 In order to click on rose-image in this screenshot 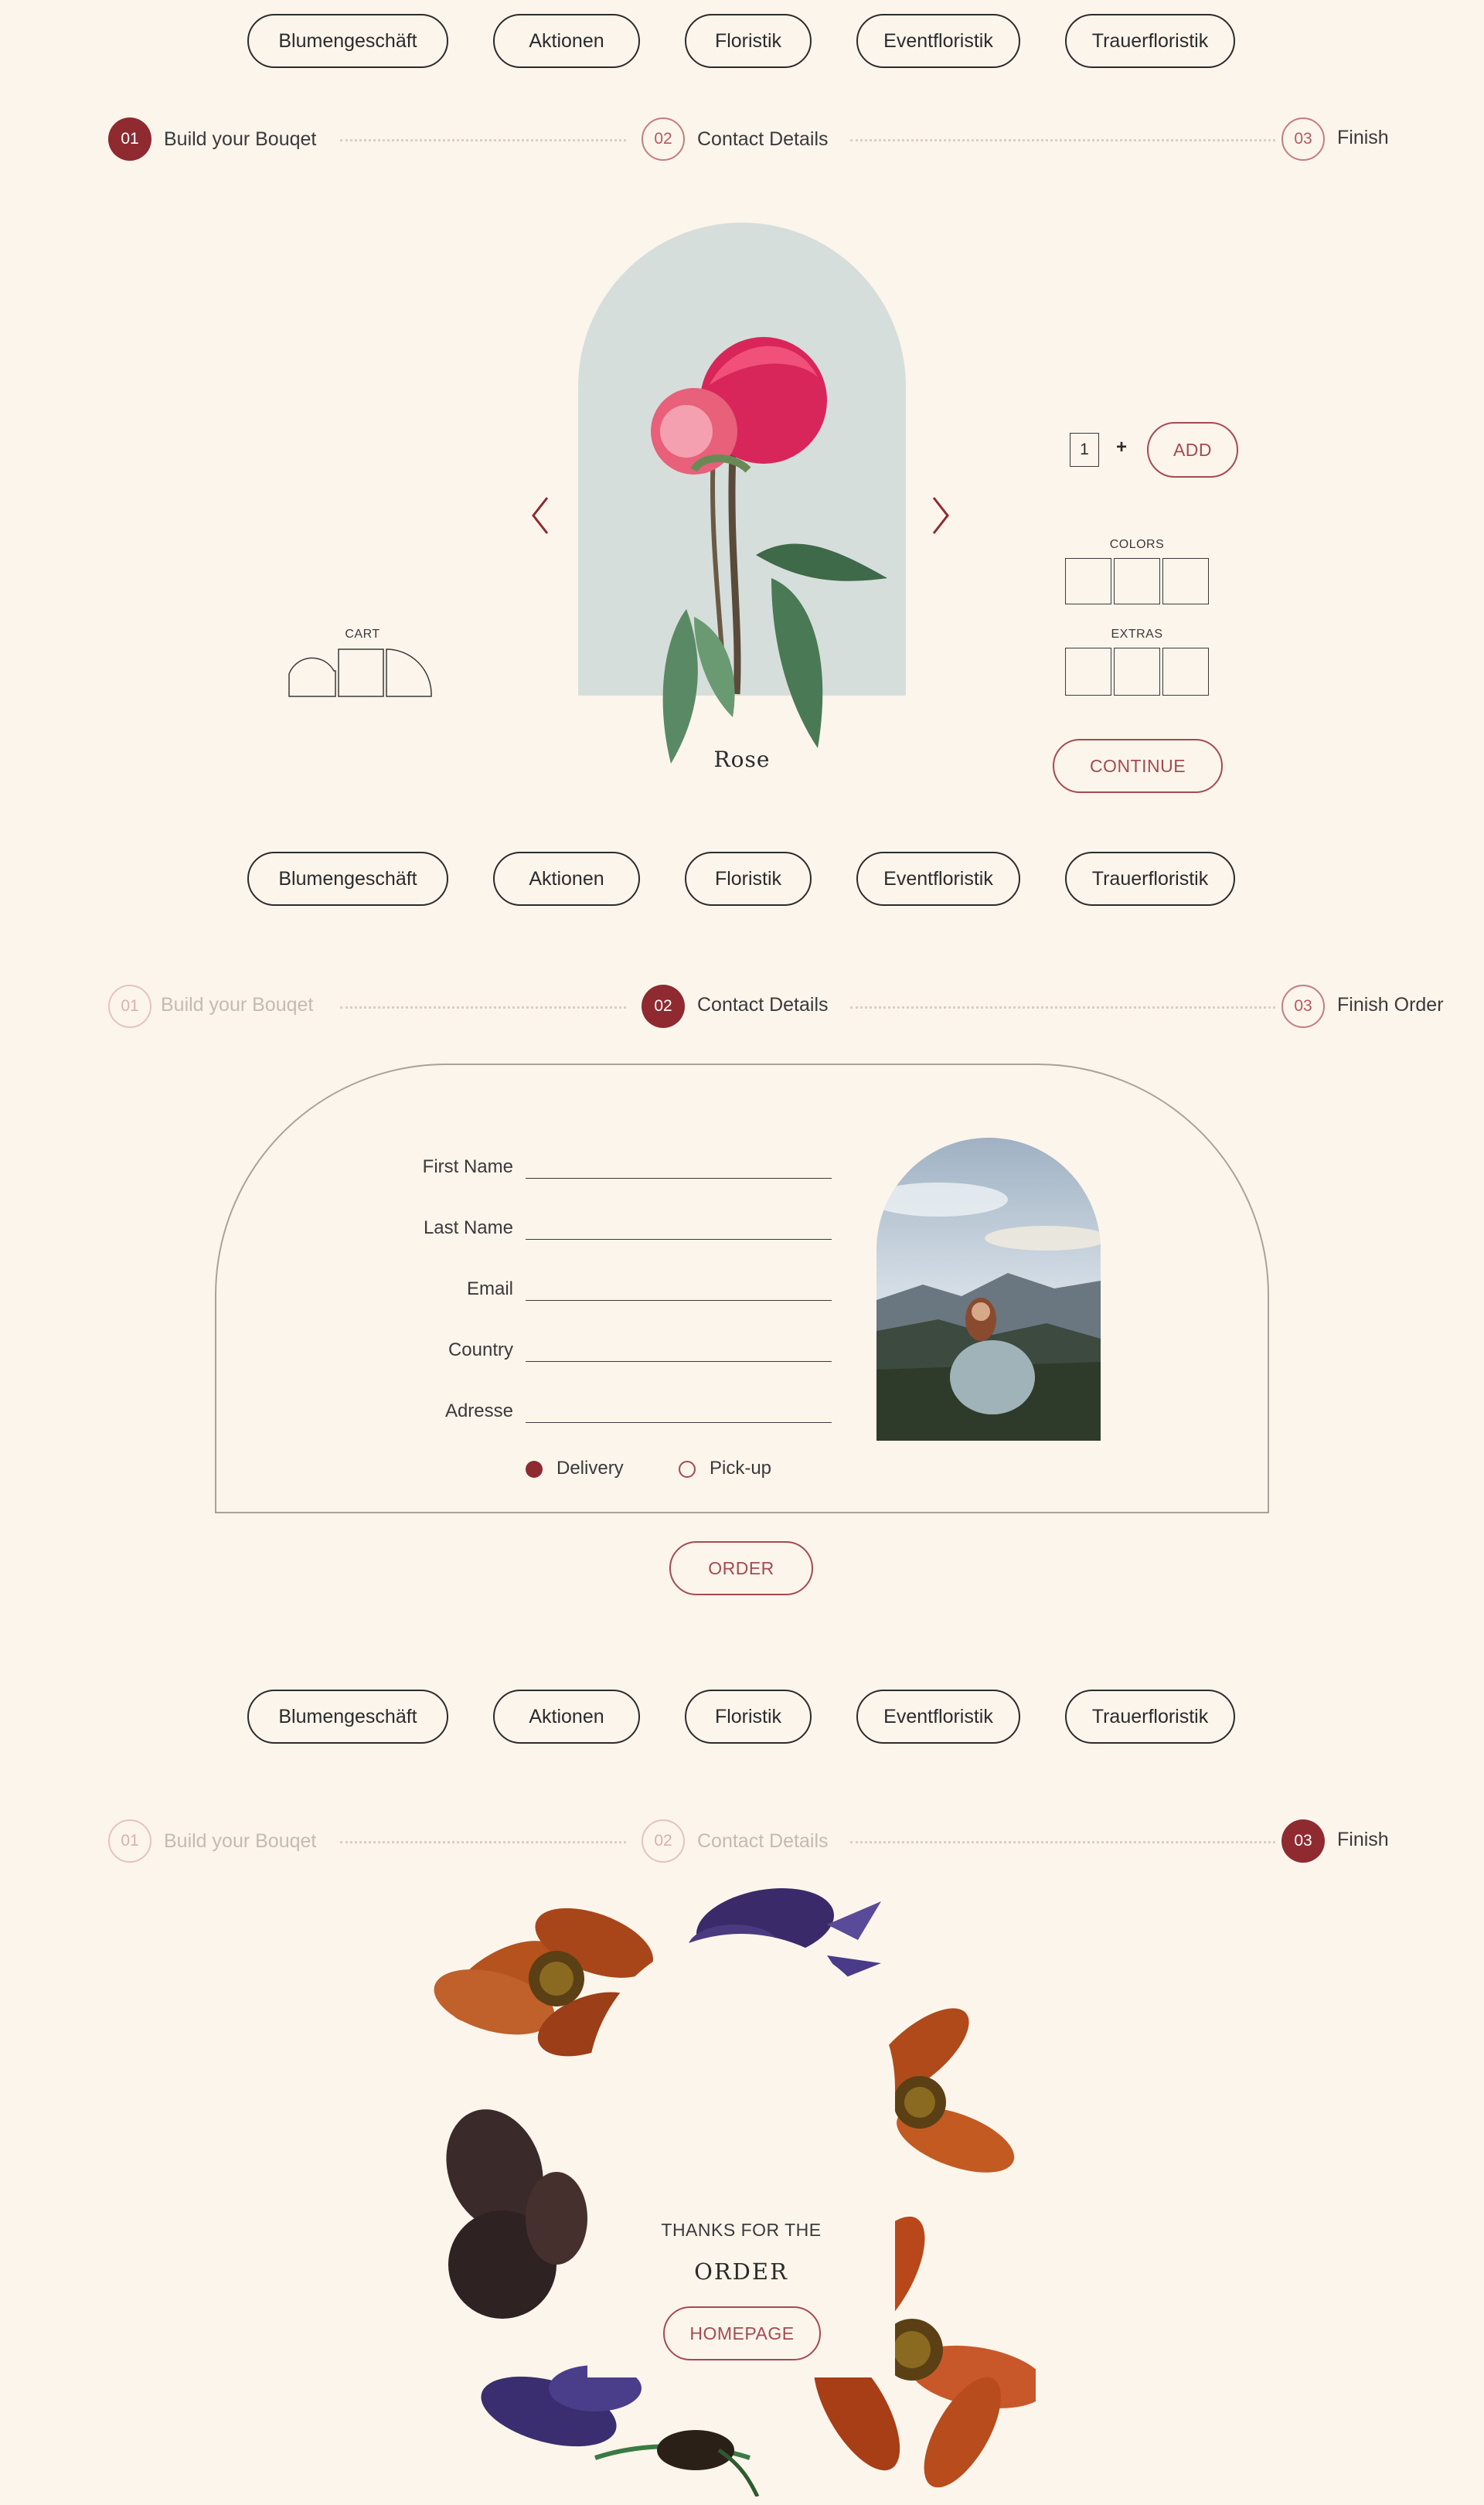, I will do `click(769, 550)`.